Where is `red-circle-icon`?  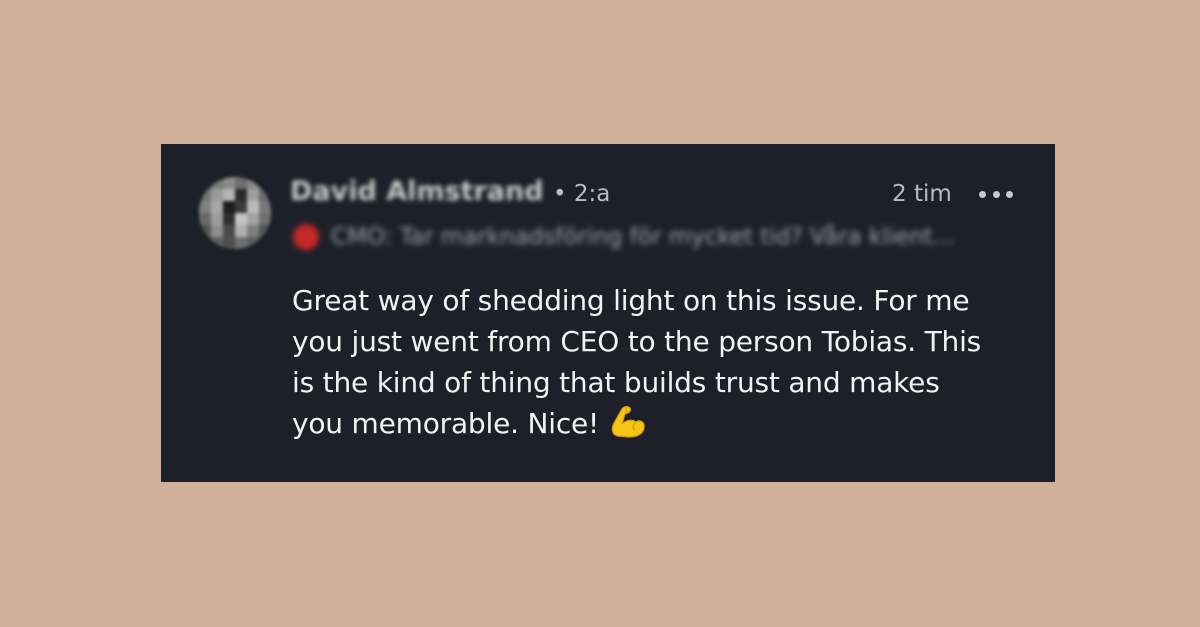 red-circle-icon is located at coordinates (306, 237).